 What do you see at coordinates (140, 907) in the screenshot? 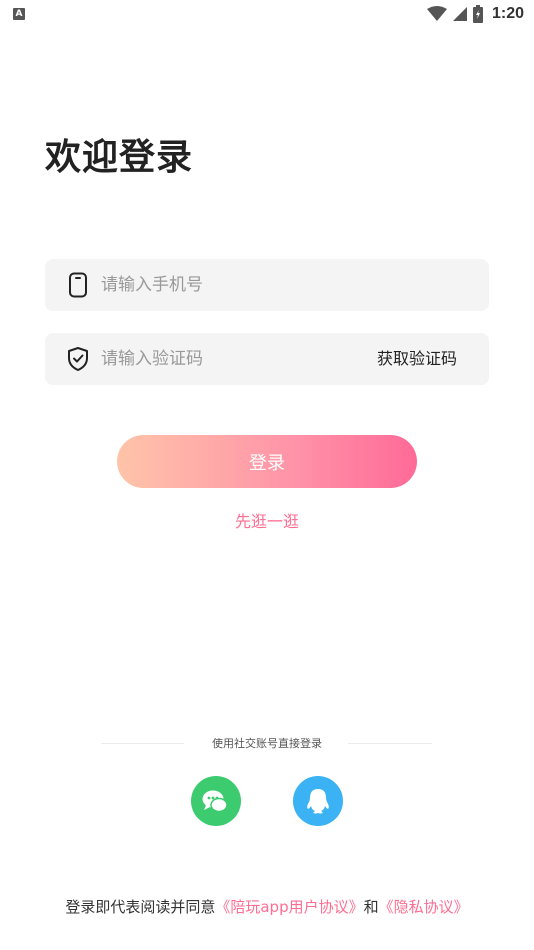
I see `agreement-prefix: 登录即代表阅读并同意` at bounding box center [140, 907].